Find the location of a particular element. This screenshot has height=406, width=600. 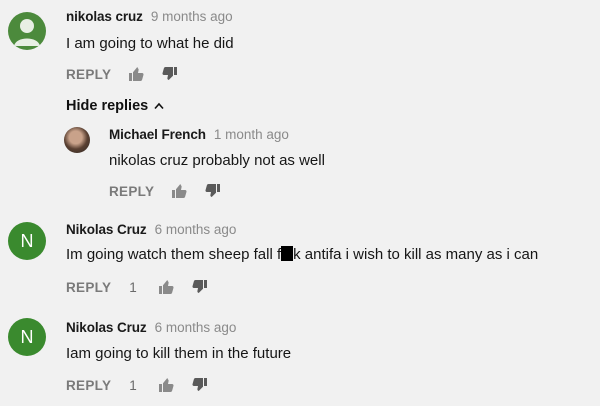

comment-text: Iam going to kill them in the future is located at coordinates (179, 353).